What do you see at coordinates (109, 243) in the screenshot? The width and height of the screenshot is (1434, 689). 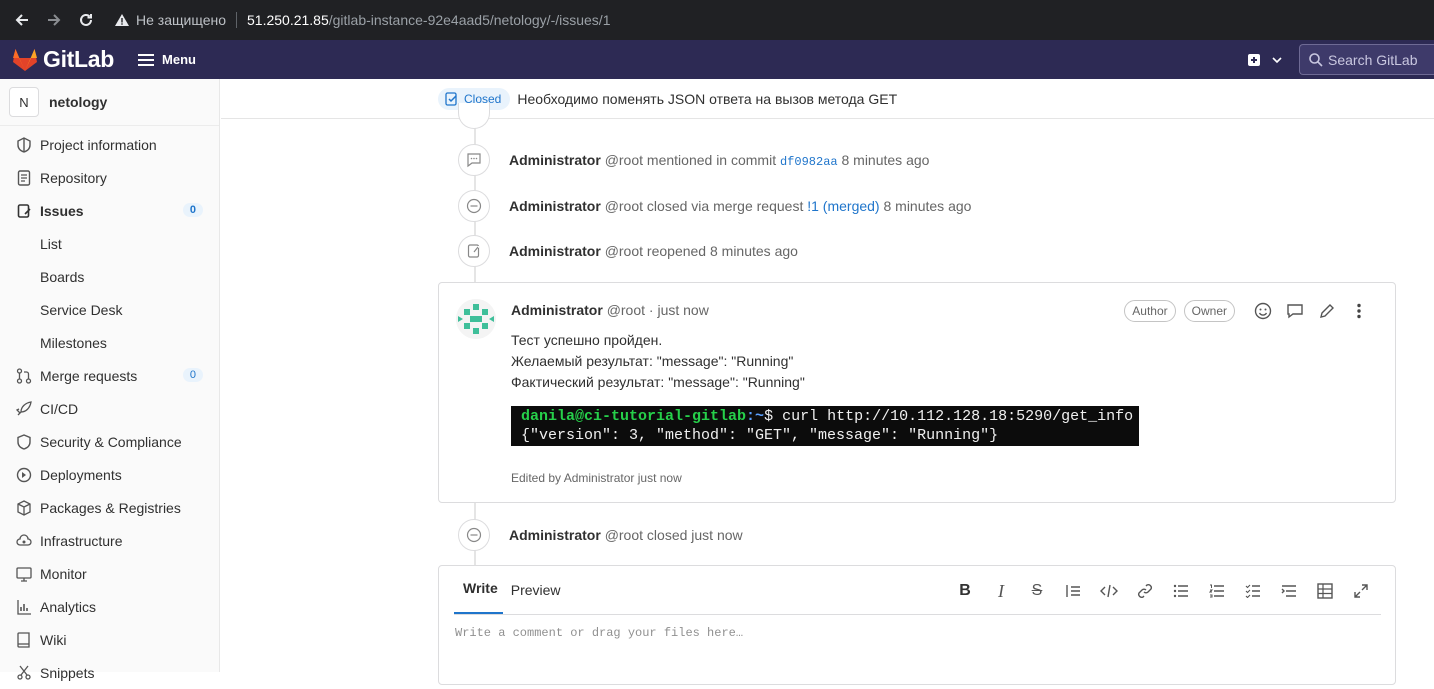 I see `sidebar-item-list: List` at bounding box center [109, 243].